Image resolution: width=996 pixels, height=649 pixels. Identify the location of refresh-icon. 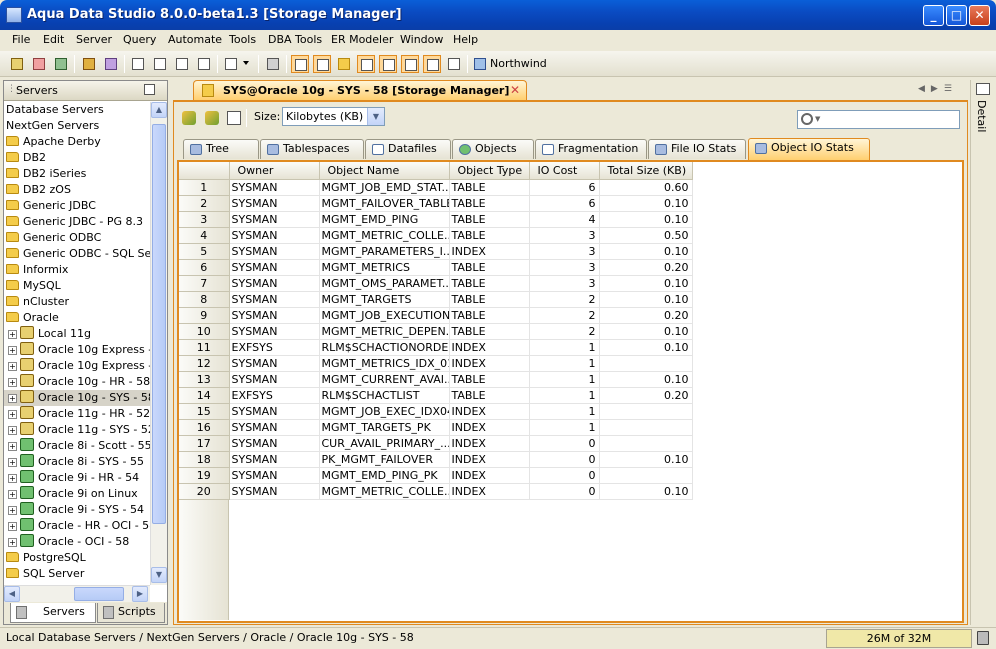
(189, 118).